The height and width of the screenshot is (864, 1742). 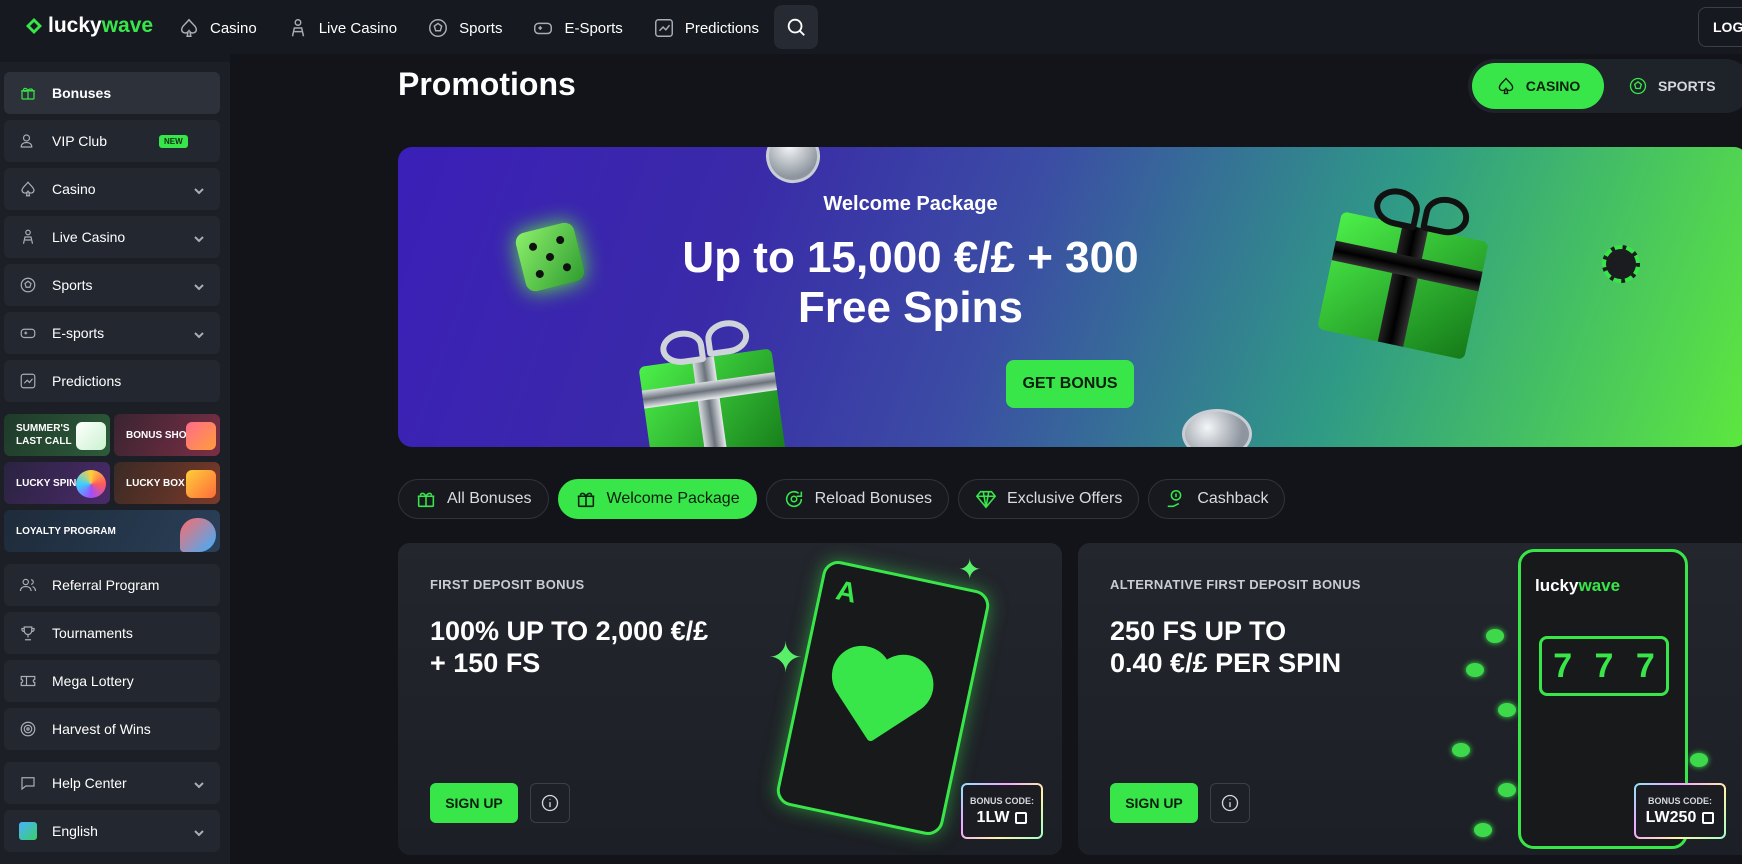 I want to click on gift-icon, so click(x=426, y=500).